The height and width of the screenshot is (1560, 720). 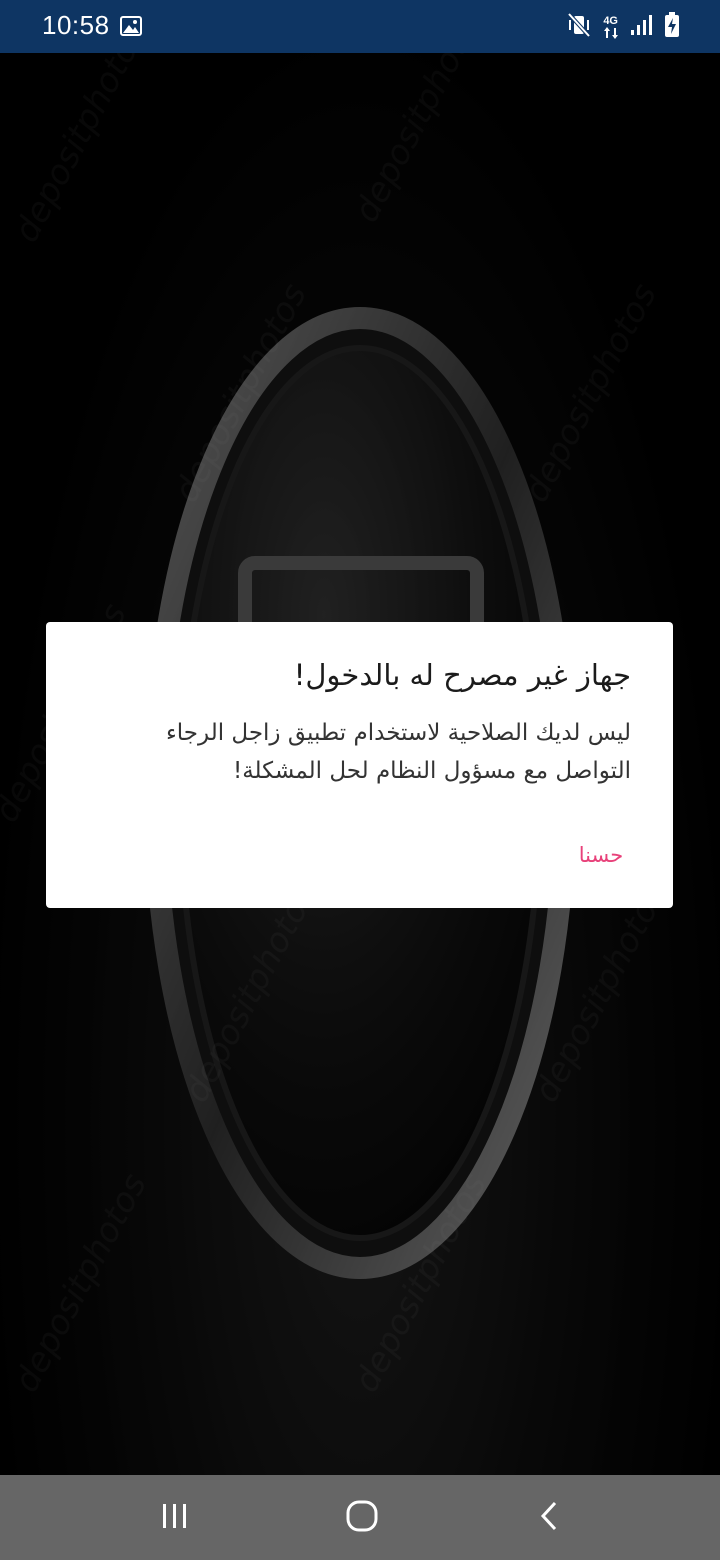 I want to click on home-button, so click(x=362, y=1517).